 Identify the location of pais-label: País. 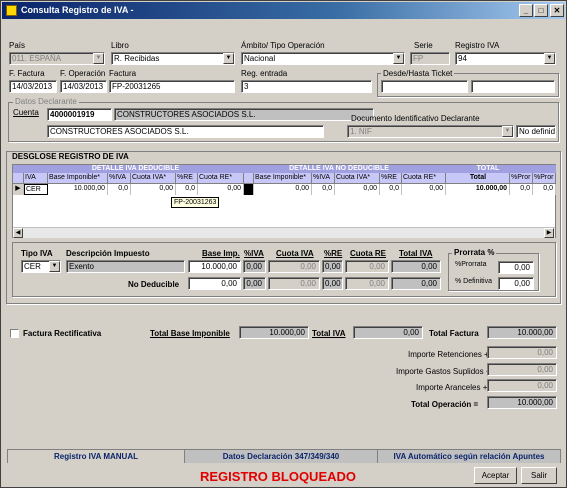
(17, 45).